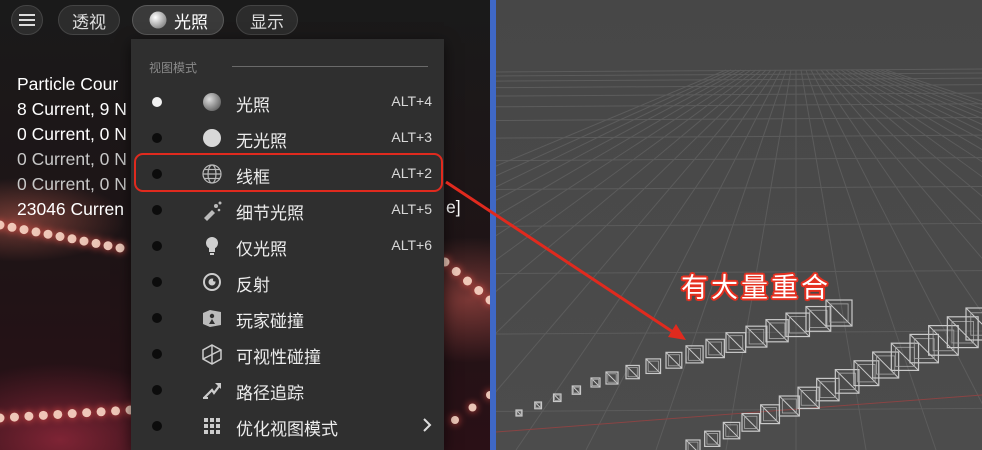 This screenshot has height=450, width=982. What do you see at coordinates (212, 318) in the screenshot?
I see `player-collision-icon` at bounding box center [212, 318].